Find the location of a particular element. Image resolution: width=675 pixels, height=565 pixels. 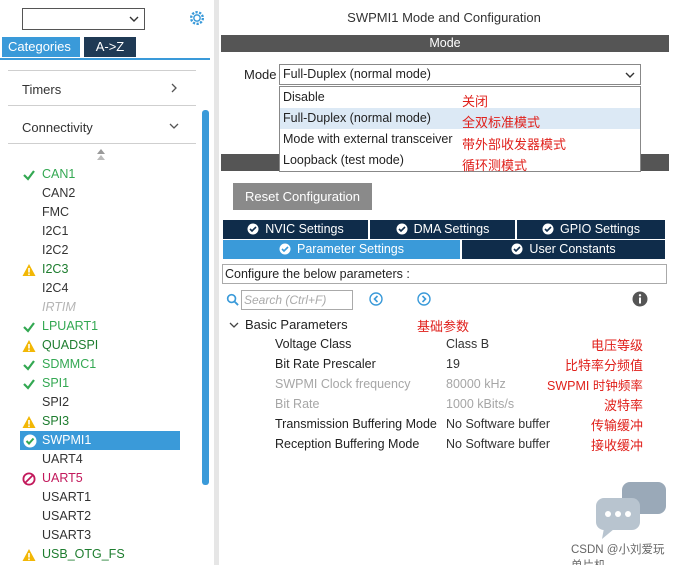

option-external-transceiver: Mode with external transceiver is located at coordinates (460, 139).